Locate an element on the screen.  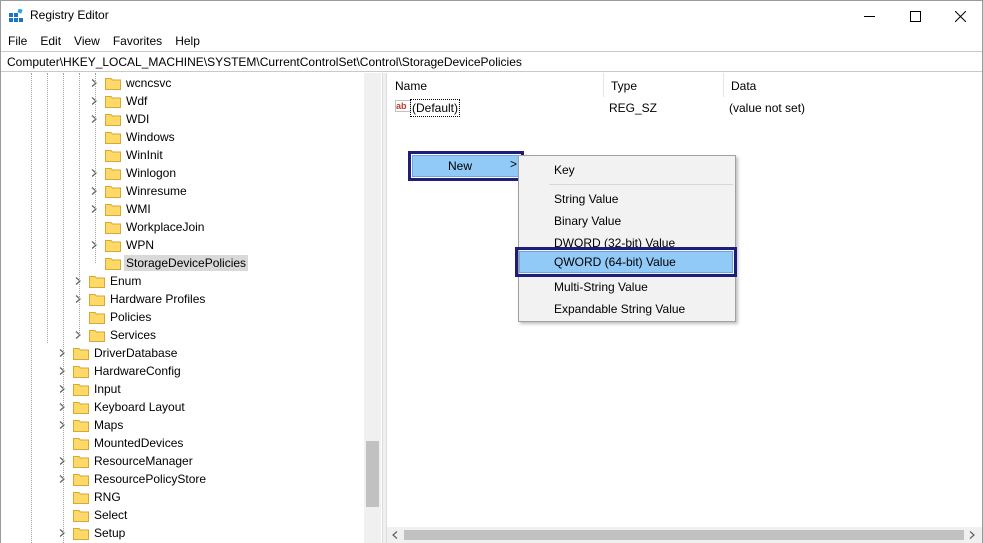
column-header-name: Name is located at coordinates (495, 85).